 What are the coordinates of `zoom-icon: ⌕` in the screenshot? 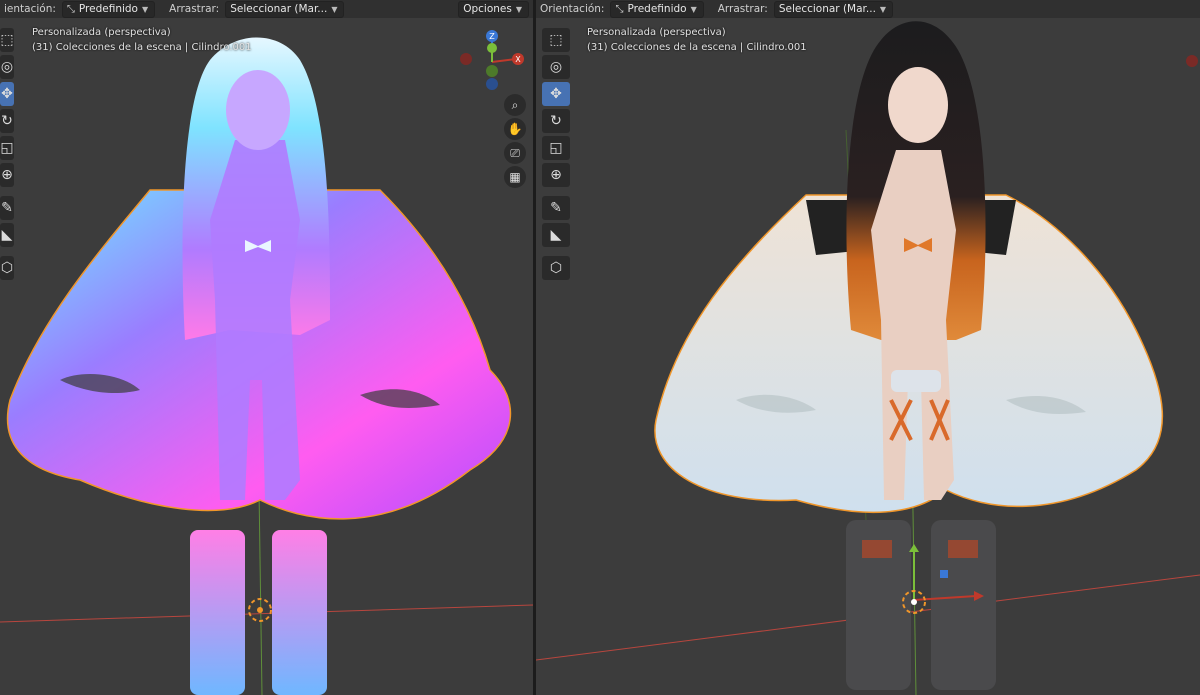 It's located at (515, 105).